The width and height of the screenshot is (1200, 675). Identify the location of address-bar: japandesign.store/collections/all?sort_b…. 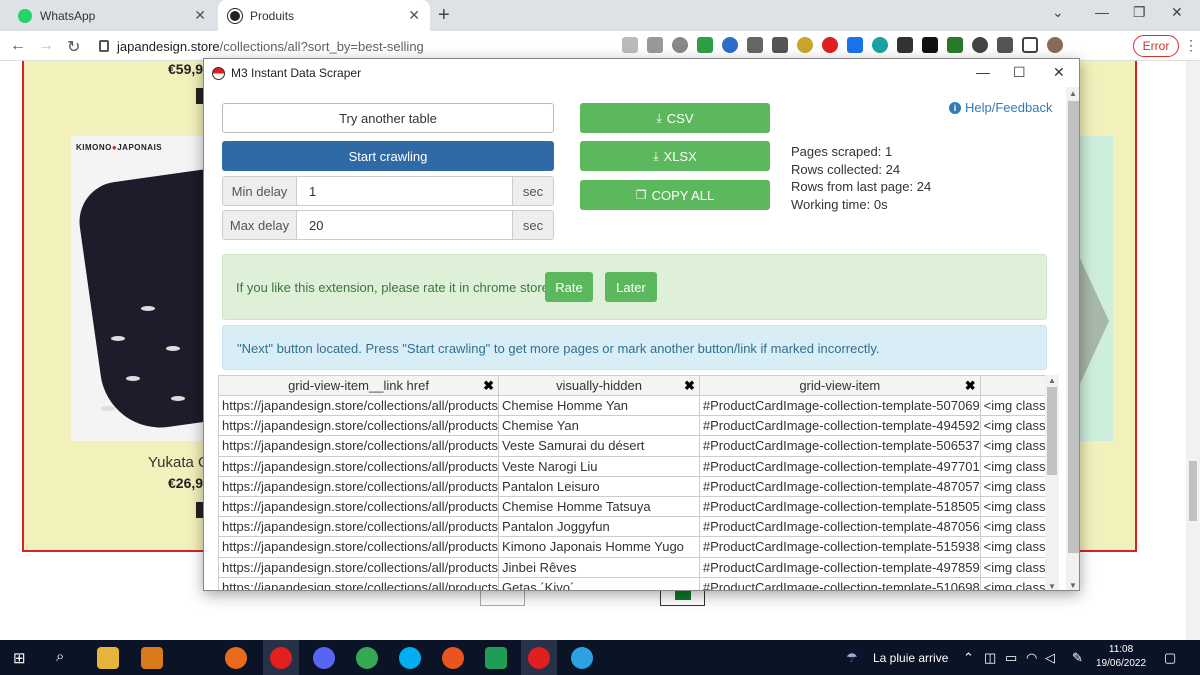
(383, 46).